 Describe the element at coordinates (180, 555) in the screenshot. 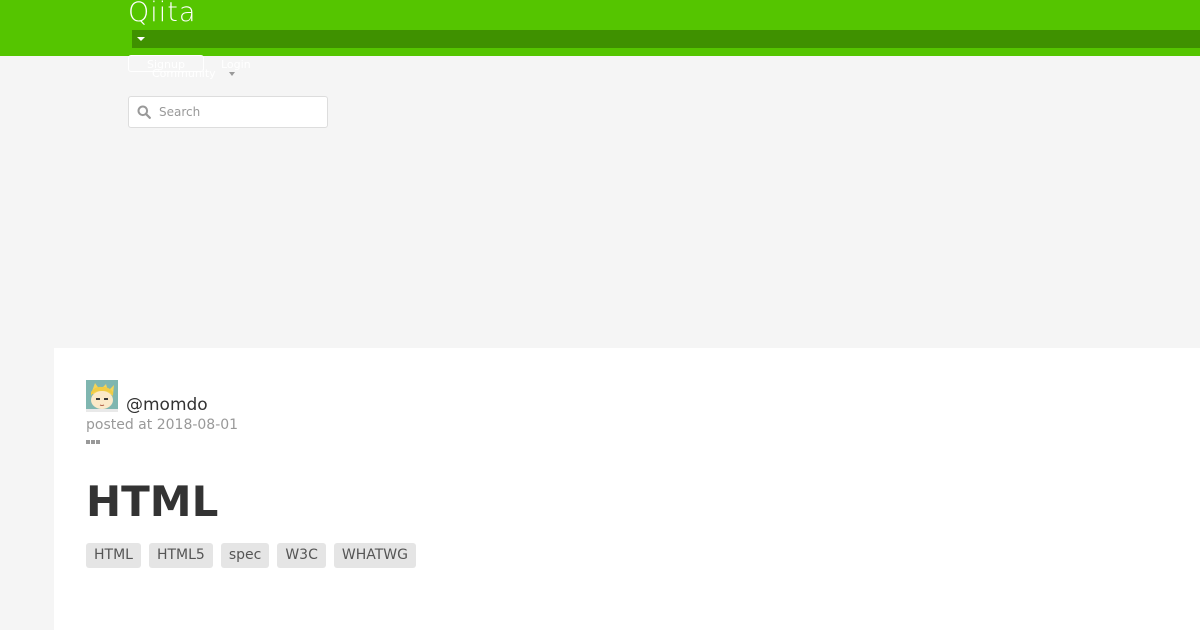

I see `tag-html5: HTML5` at that location.